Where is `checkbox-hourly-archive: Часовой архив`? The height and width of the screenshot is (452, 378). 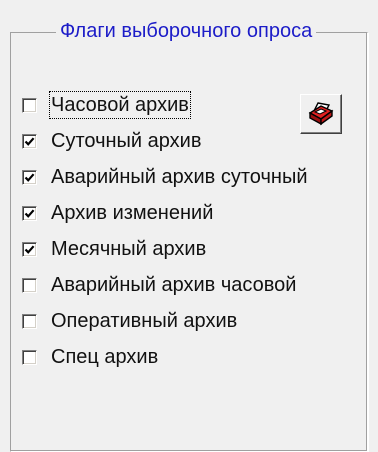
checkbox-hourly-archive: Часовой архив is located at coordinates (106, 105).